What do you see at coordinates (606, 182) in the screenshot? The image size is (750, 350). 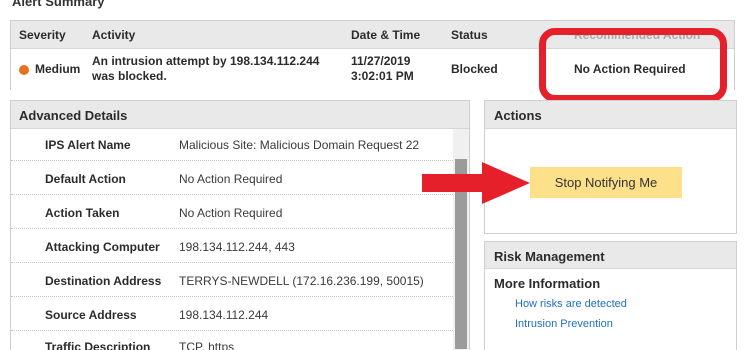 I see `stop-notifying-button: Stop Notifying Me` at bounding box center [606, 182].